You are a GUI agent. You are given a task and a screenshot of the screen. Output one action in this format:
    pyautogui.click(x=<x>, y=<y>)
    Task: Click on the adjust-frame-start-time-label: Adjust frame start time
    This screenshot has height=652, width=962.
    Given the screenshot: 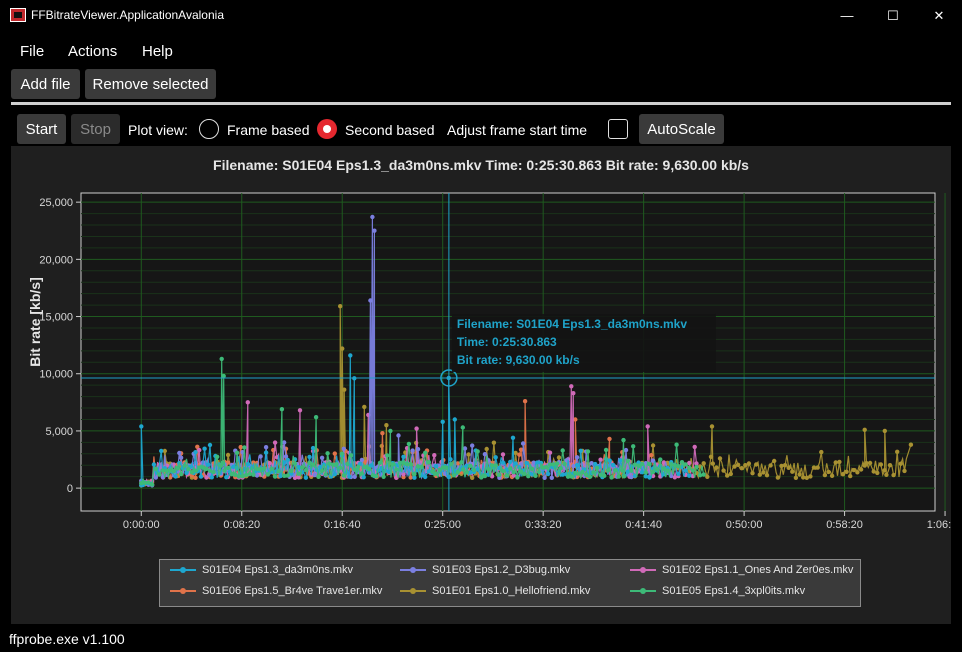 What is the action you would take?
    pyautogui.click(x=517, y=130)
    